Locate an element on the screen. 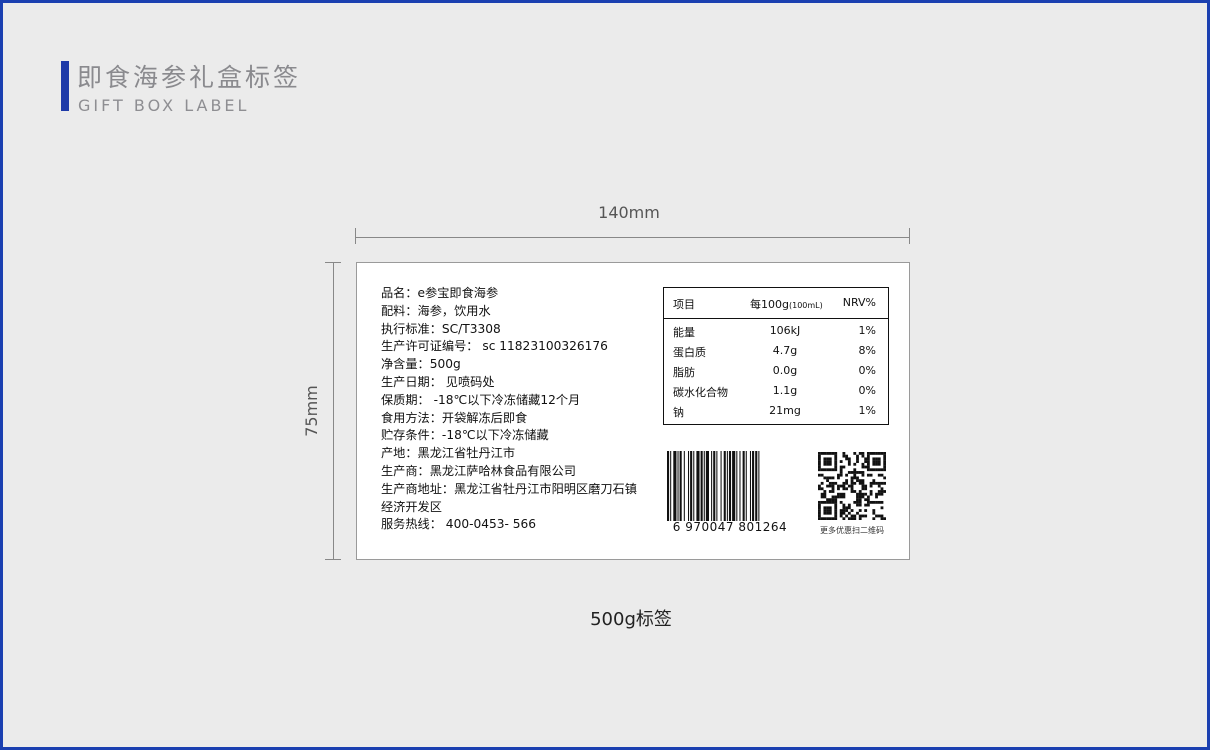 The height and width of the screenshot is (750, 1210). nutrition-header-per: 每100g(100mL) is located at coordinates (786, 304).